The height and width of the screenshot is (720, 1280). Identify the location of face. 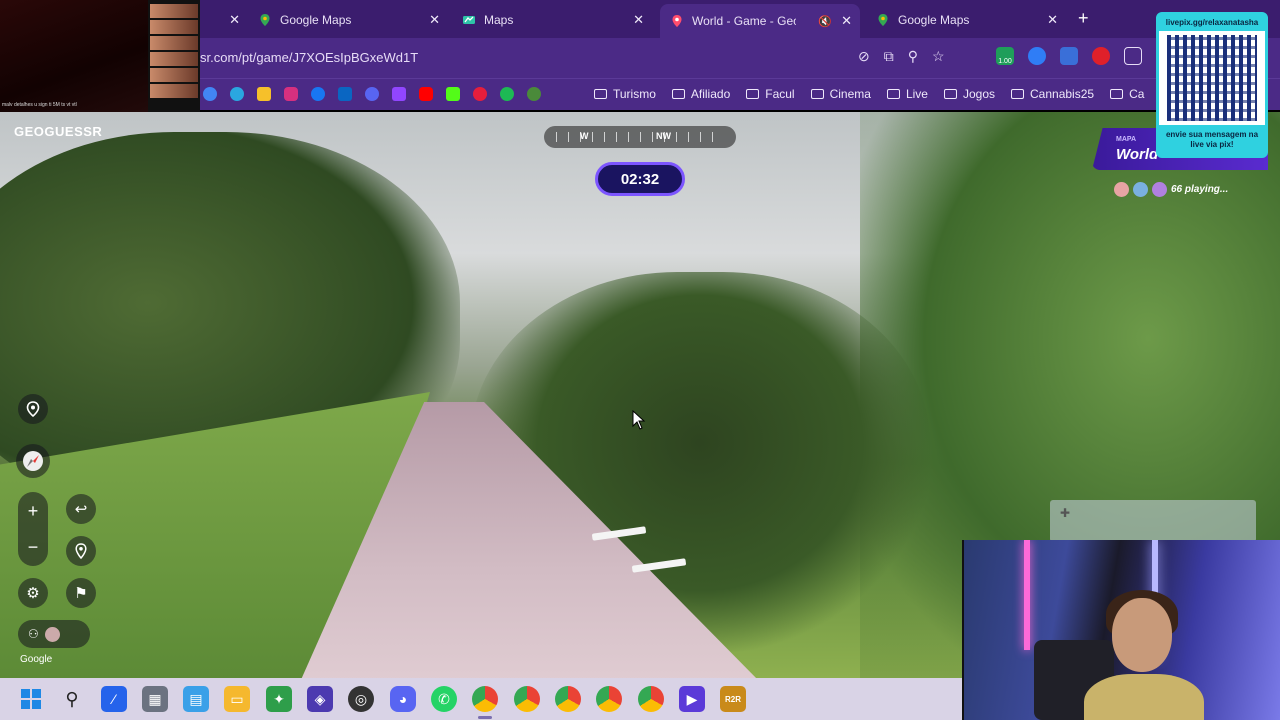
(1142, 635).